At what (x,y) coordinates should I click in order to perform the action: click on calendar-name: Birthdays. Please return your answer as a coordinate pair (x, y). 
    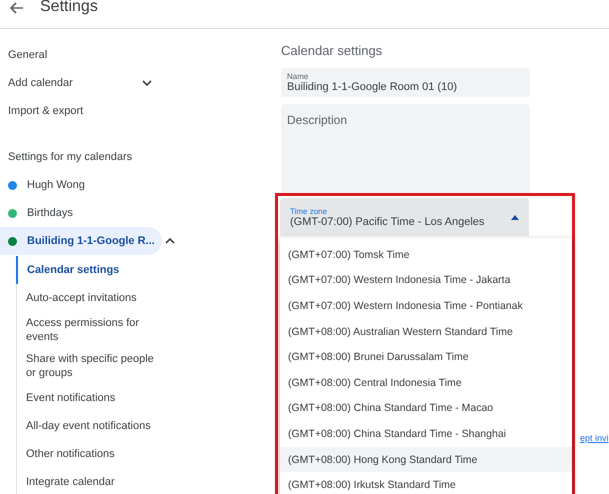
    Looking at the image, I should click on (50, 213).